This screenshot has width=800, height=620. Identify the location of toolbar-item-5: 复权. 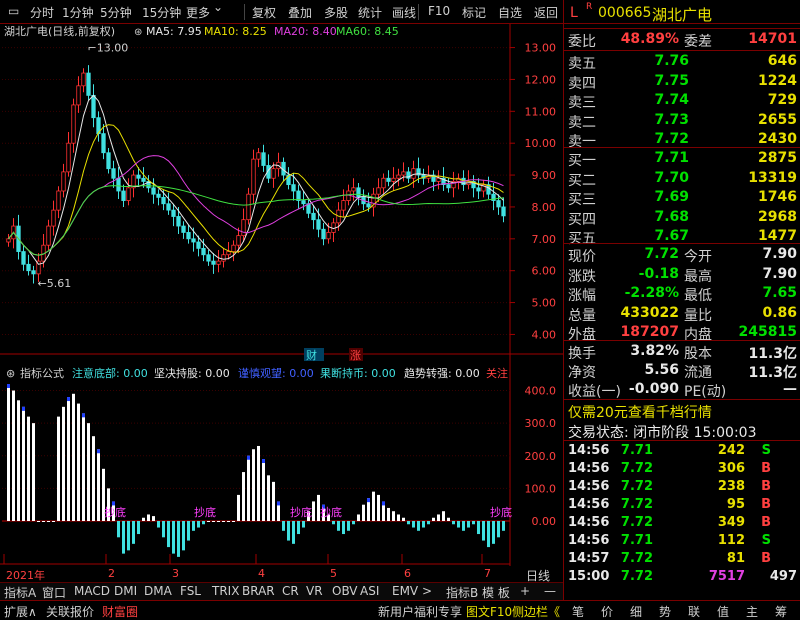
(264, 12).